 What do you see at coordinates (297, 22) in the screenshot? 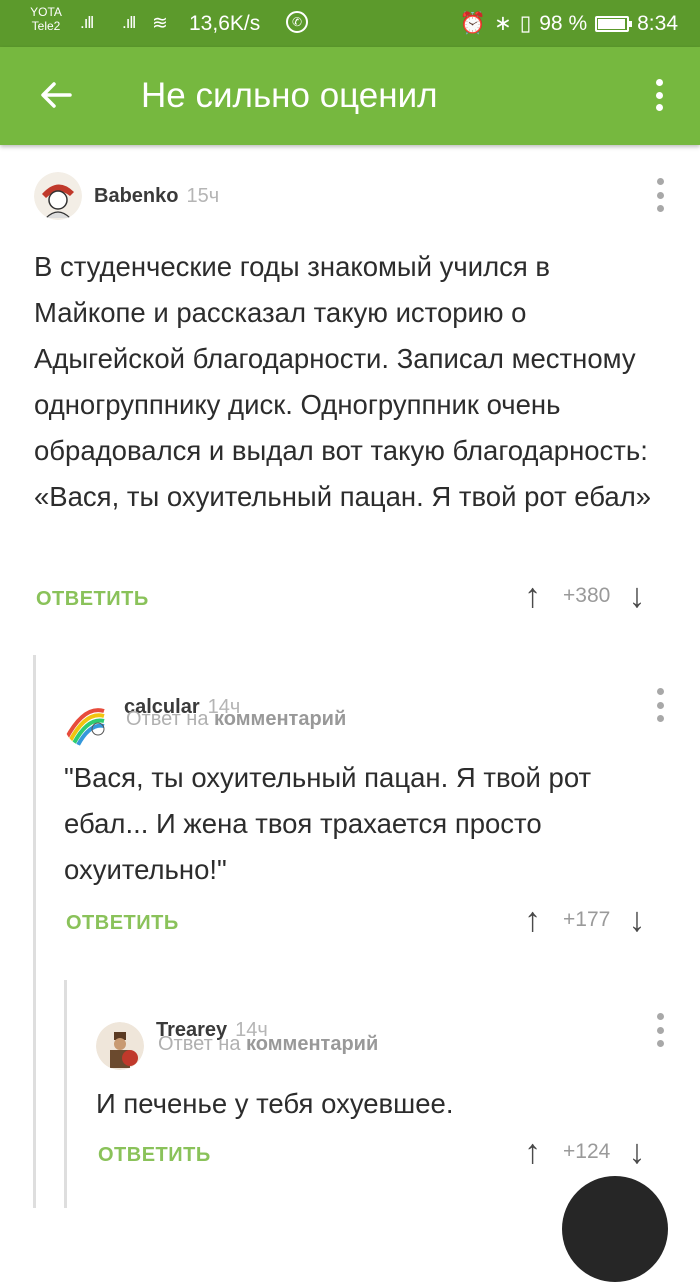
I see `viber-icon: ✆` at bounding box center [297, 22].